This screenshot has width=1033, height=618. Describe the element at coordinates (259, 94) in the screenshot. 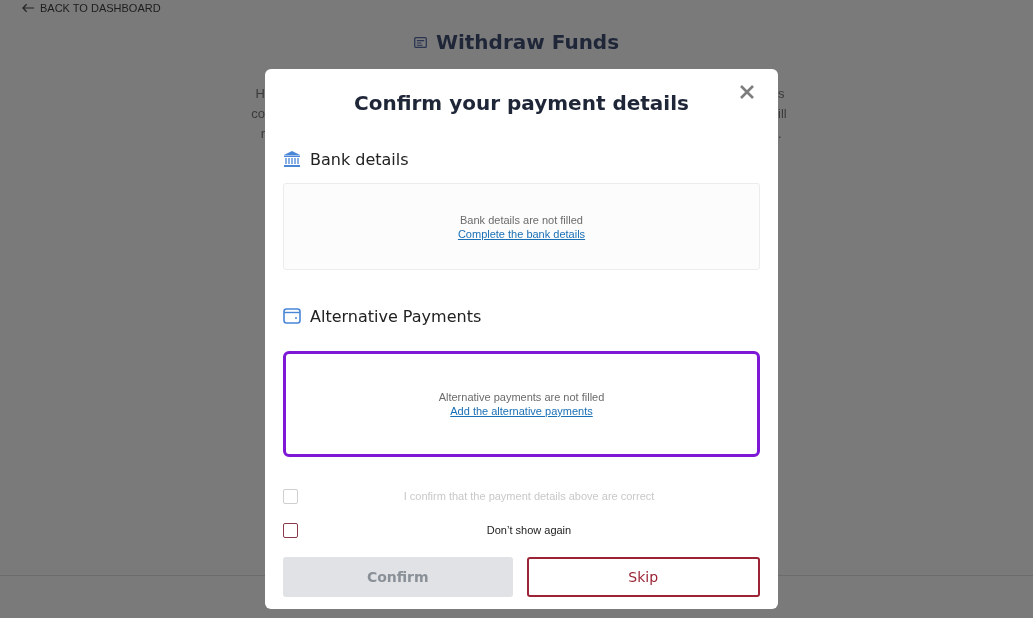

I see `text-fragment: H` at that location.